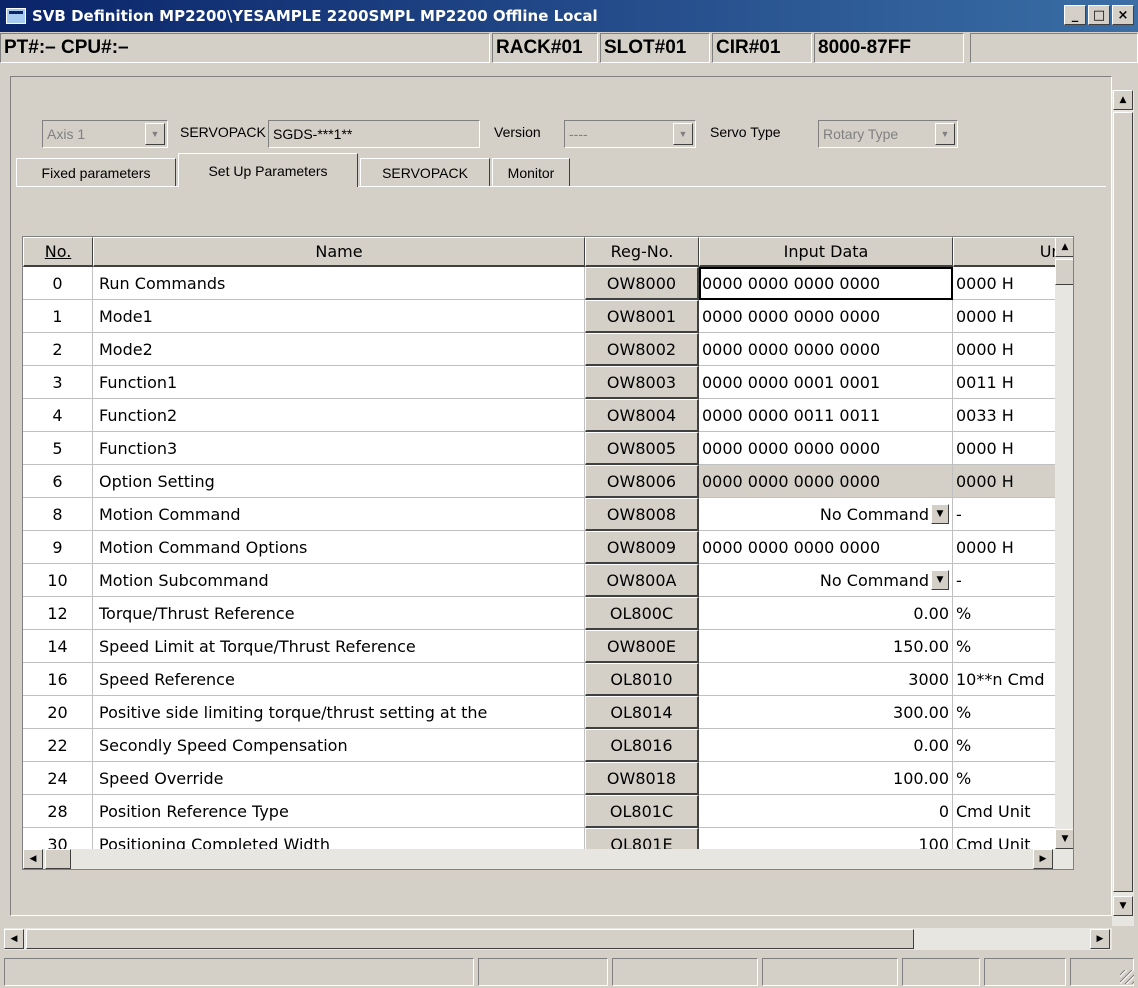 This screenshot has width=1138, height=988. I want to click on minimize-button: _, so click(1075, 15).